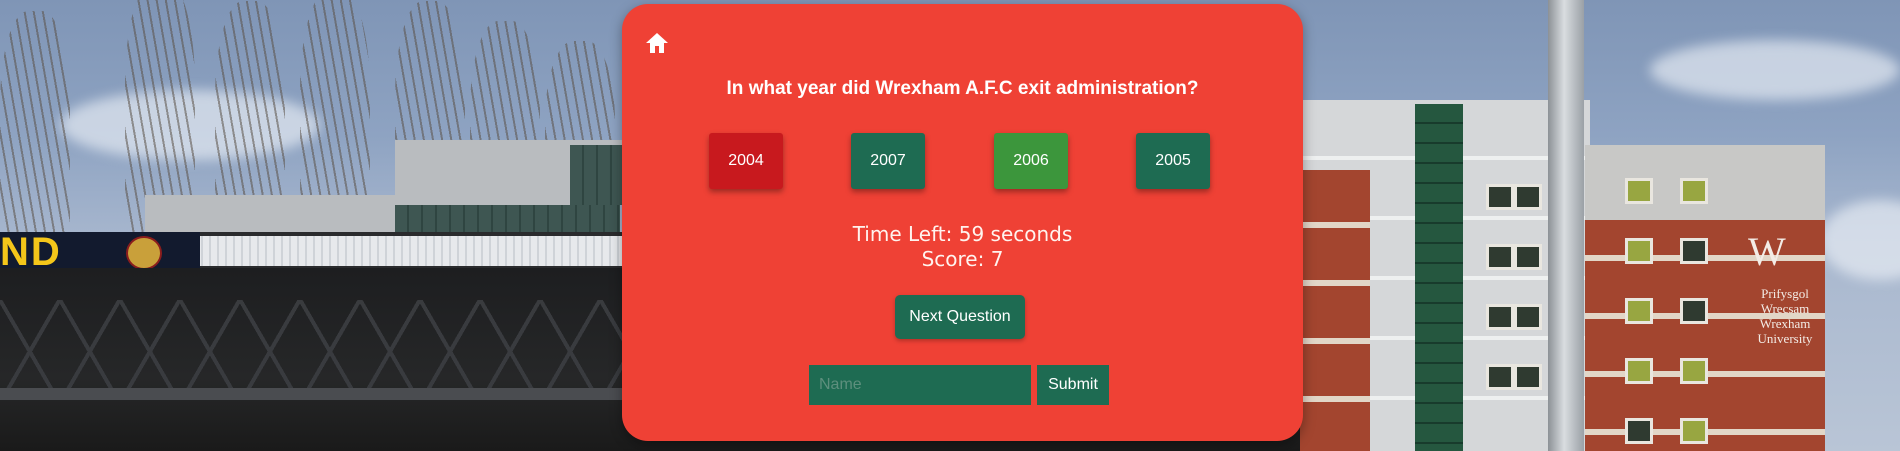  Describe the element at coordinates (962, 234) in the screenshot. I see `time-left: Time Left: 59 seconds` at that location.